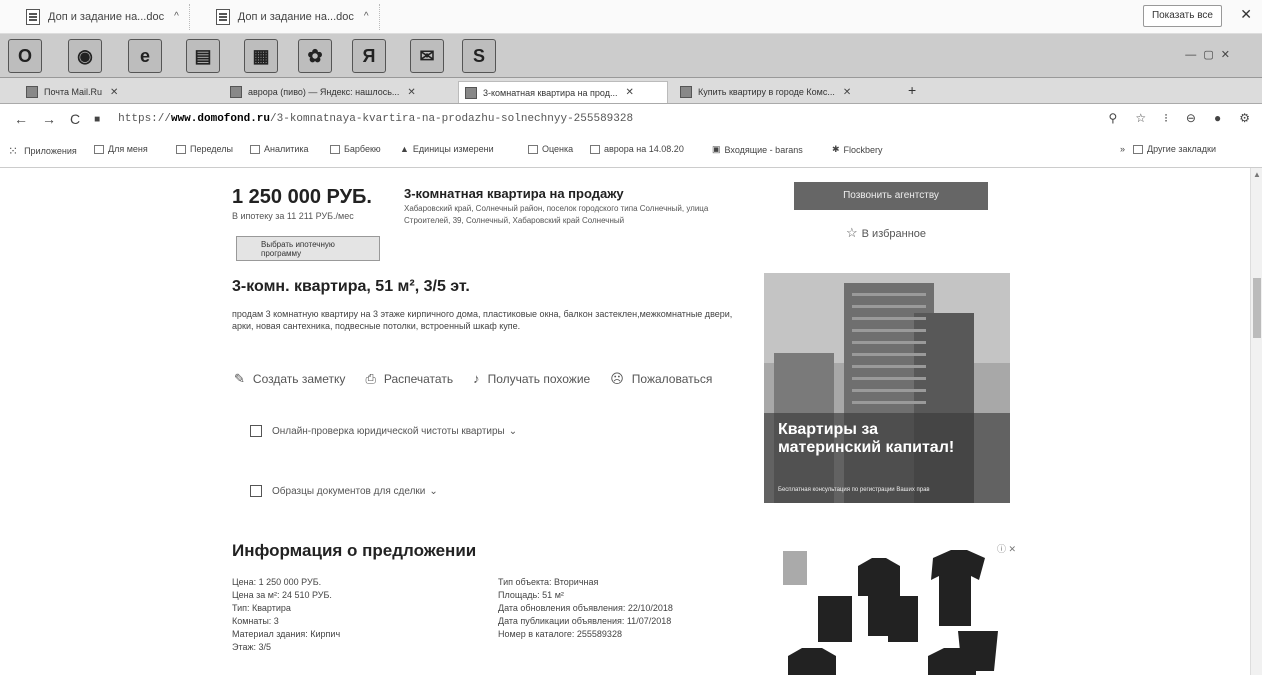 The image size is (1262, 675). What do you see at coordinates (351, 286) in the screenshot?
I see `listing-heading: 3-комн. квартира, 51 м², 3/5 эт.` at bounding box center [351, 286].